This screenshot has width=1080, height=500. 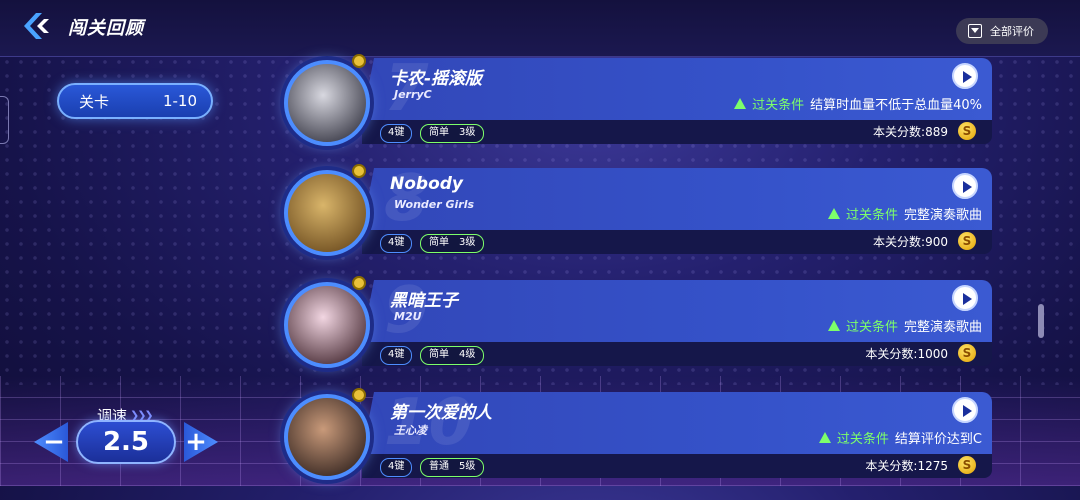 What do you see at coordinates (413, 94) in the screenshot?
I see `song-artist: JerryC` at bounding box center [413, 94].